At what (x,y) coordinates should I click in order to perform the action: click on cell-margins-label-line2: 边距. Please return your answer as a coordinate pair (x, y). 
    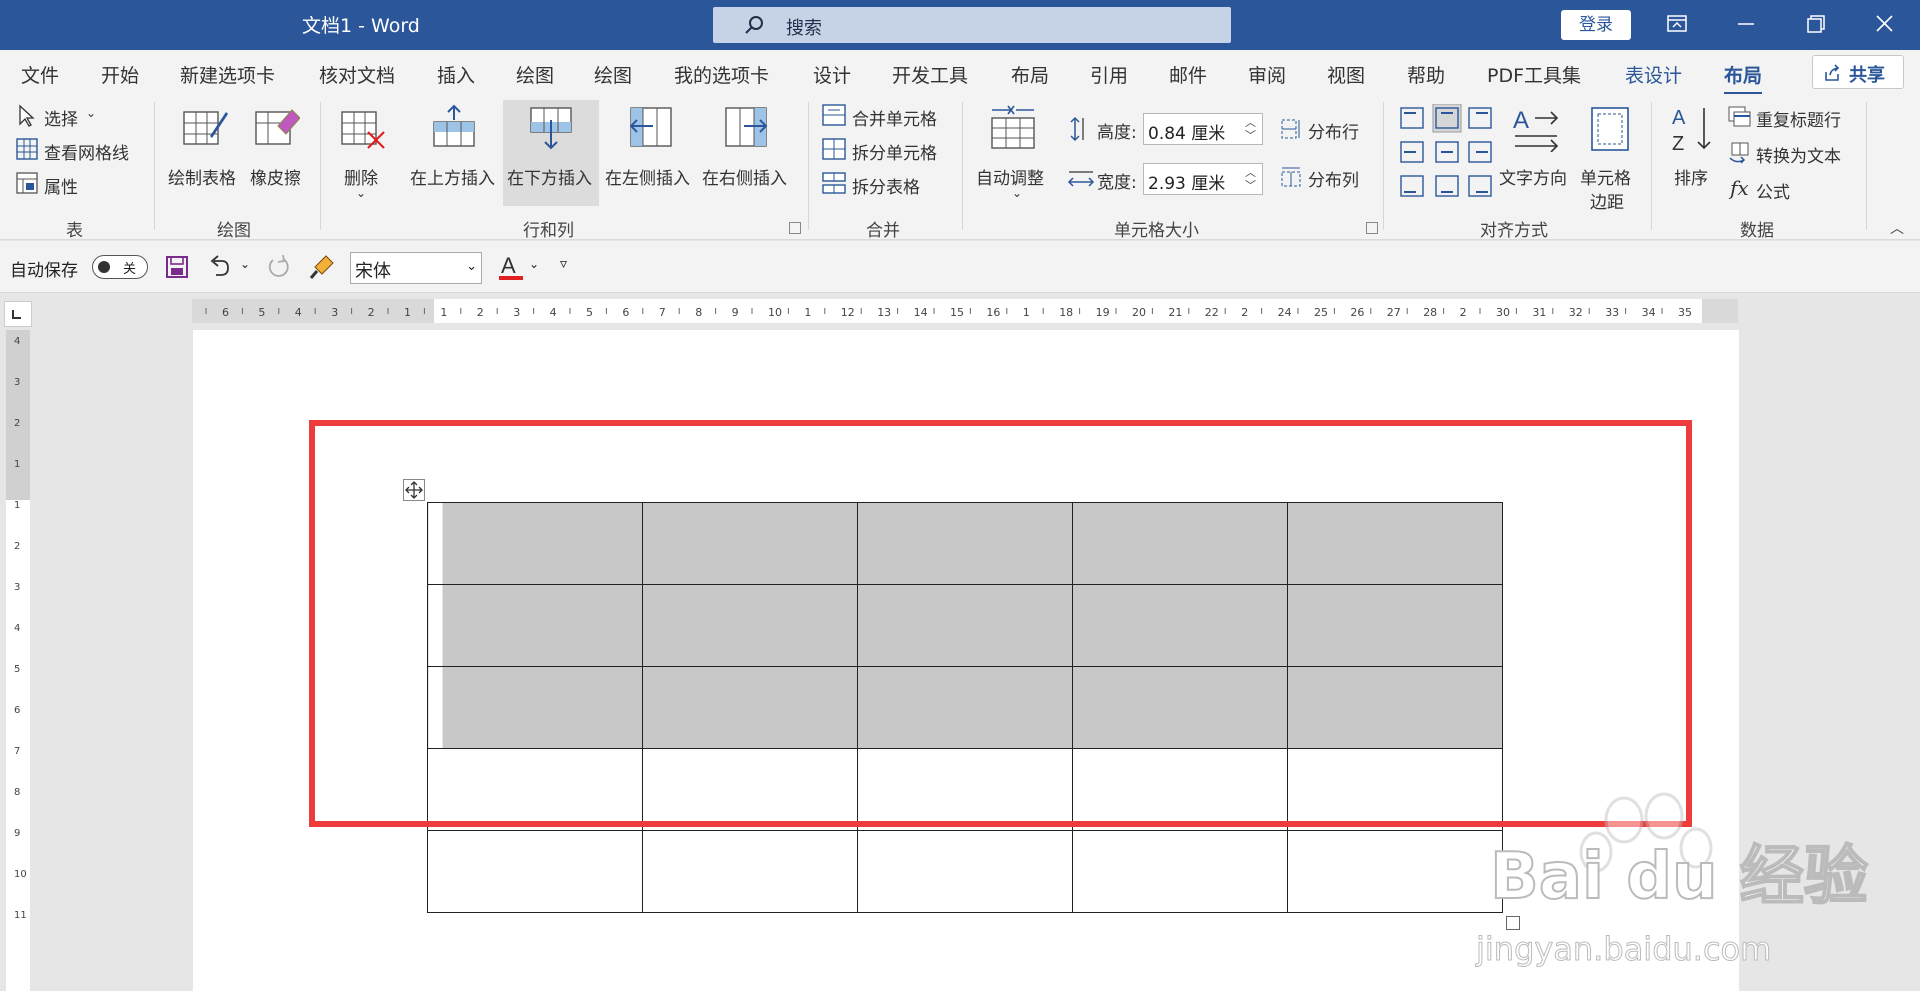
    Looking at the image, I should click on (1607, 203).